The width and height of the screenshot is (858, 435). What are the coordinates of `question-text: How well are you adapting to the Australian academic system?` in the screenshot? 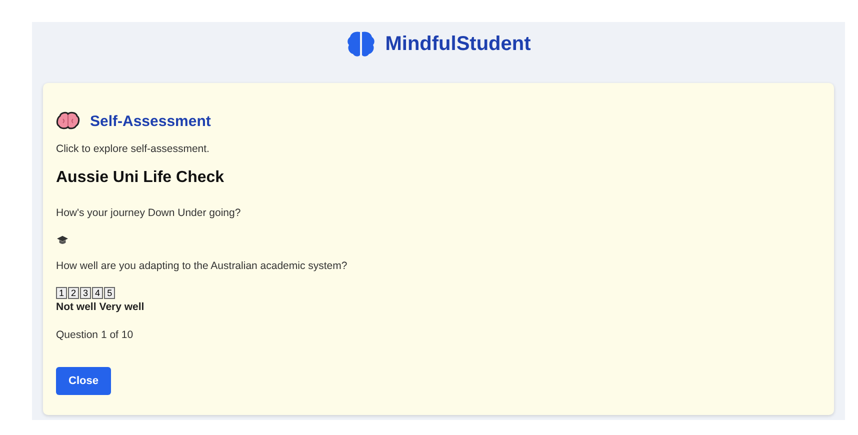 It's located at (202, 266).